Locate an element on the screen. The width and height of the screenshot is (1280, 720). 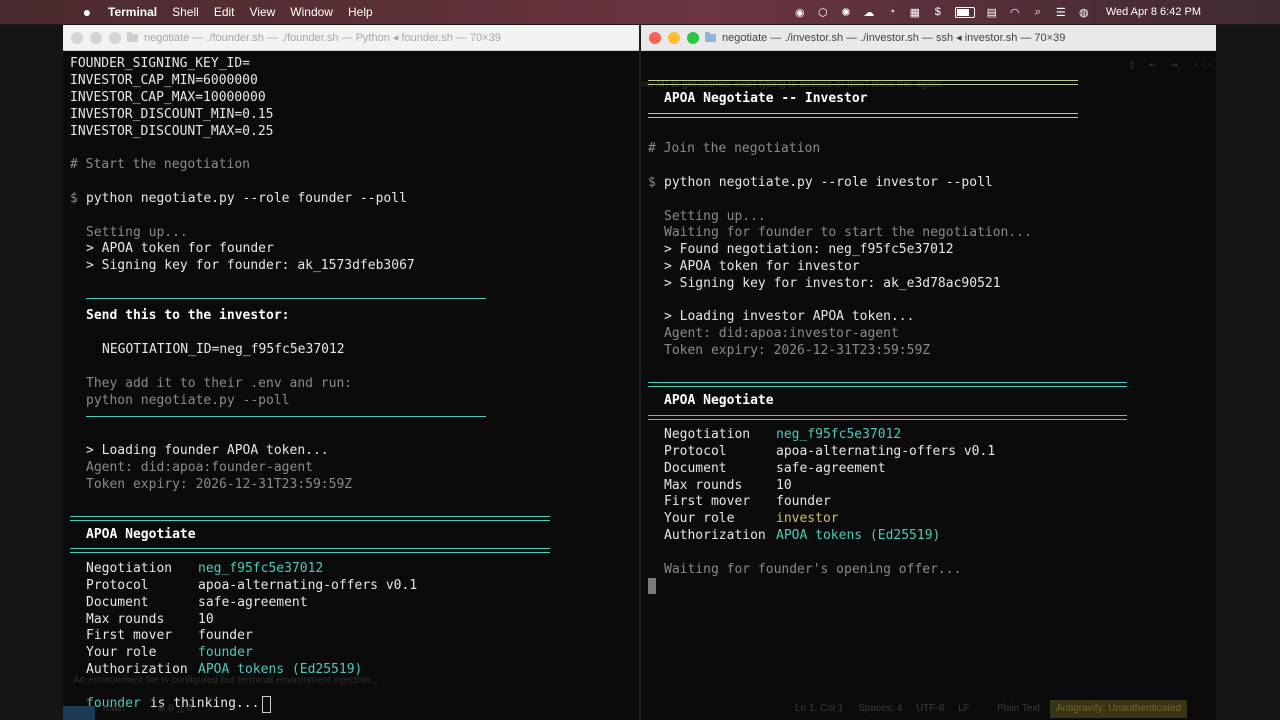
search-icon: ⌕ is located at coordinates (1038, 12).